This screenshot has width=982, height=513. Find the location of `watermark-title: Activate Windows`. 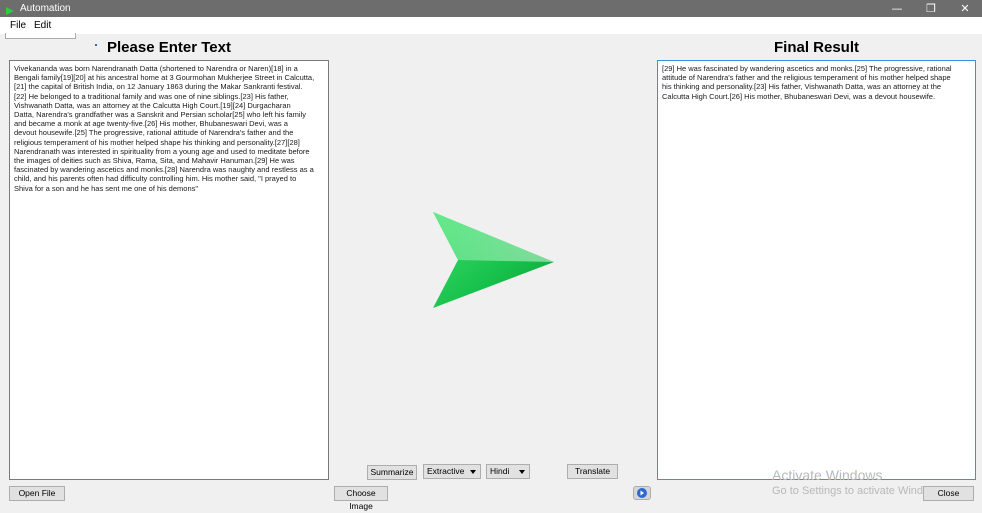

watermark-title: Activate Windows is located at coordinates (827, 475).